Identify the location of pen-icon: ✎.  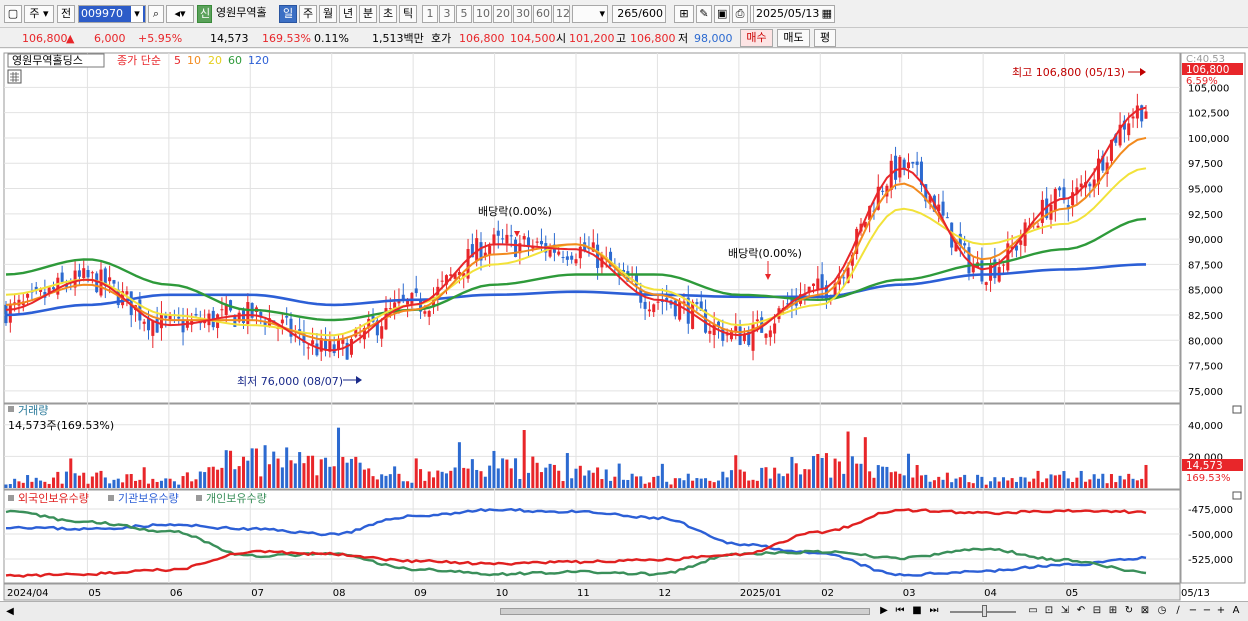
(704, 14).